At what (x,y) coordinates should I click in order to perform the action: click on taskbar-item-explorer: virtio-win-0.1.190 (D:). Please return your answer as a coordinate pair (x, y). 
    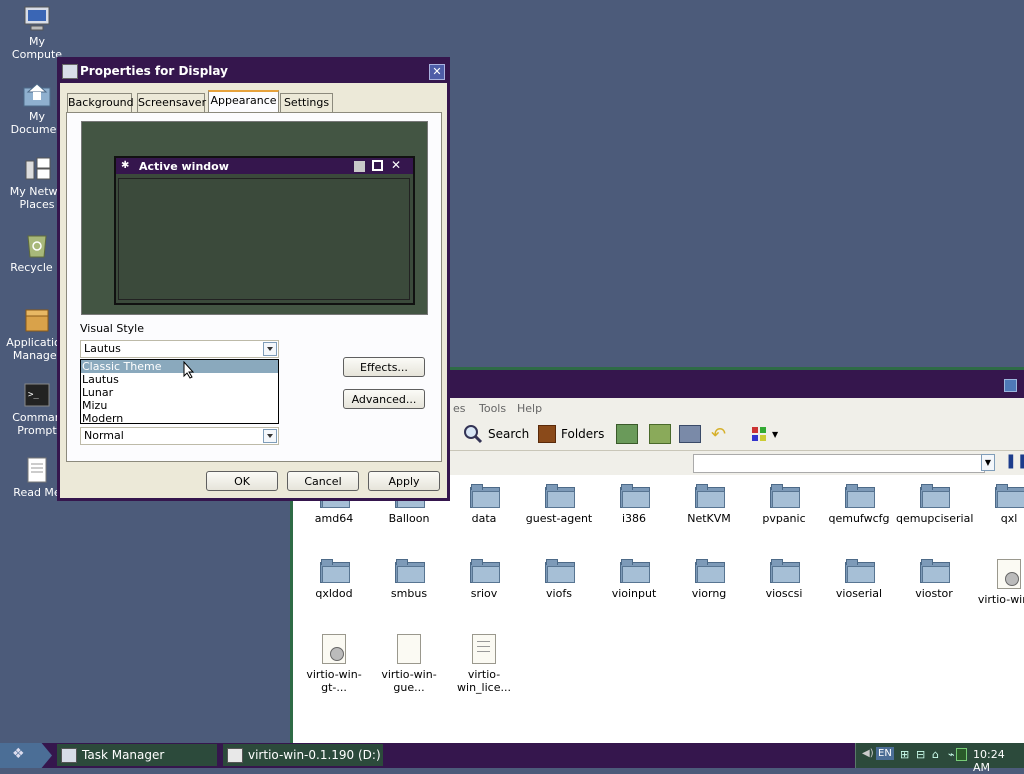
    Looking at the image, I should click on (303, 755).